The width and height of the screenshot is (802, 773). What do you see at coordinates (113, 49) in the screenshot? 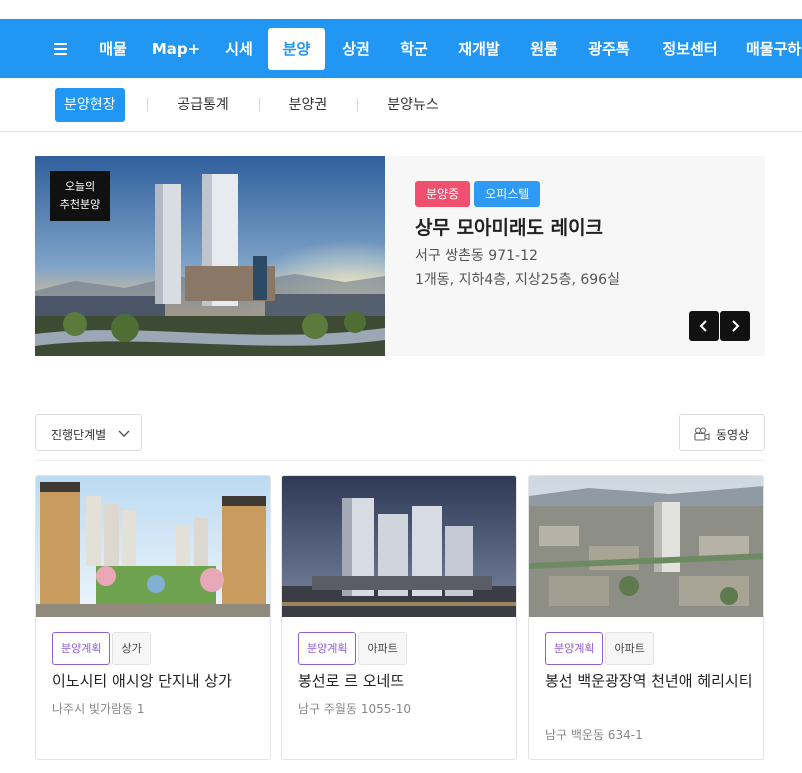
I see `nav-item-listings: 매물` at bounding box center [113, 49].